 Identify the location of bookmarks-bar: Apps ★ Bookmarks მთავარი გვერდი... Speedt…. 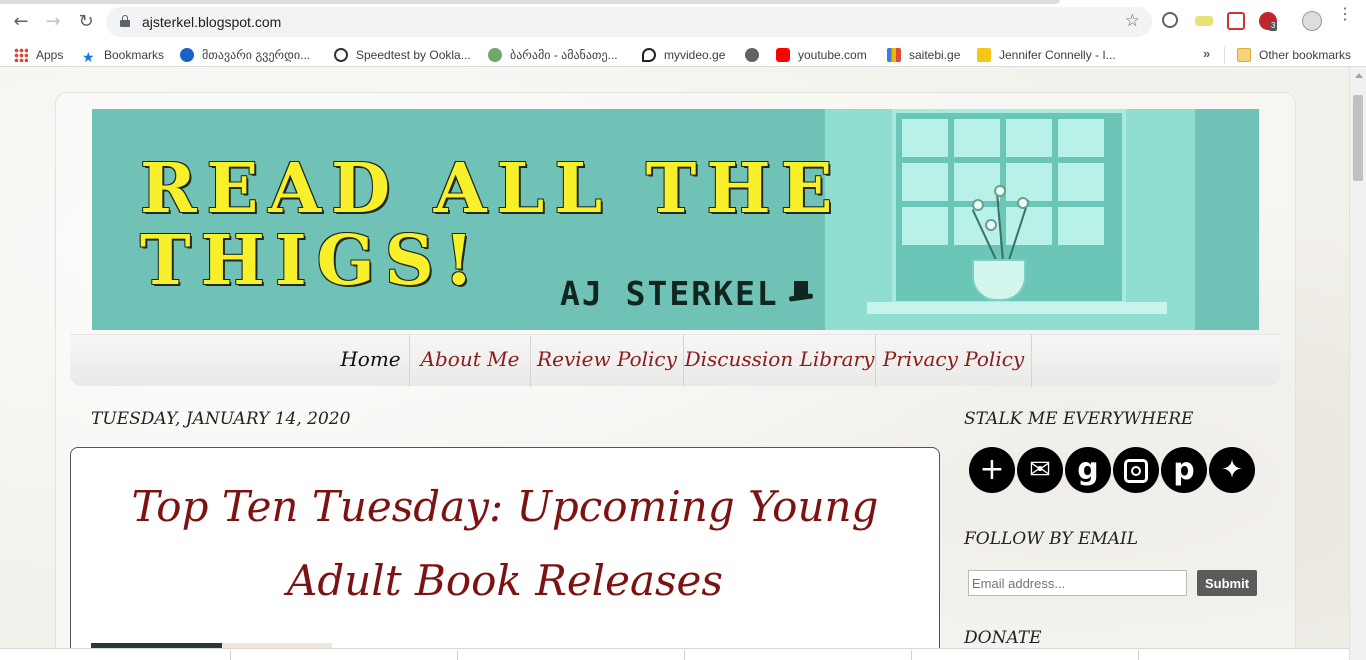
(683, 54).